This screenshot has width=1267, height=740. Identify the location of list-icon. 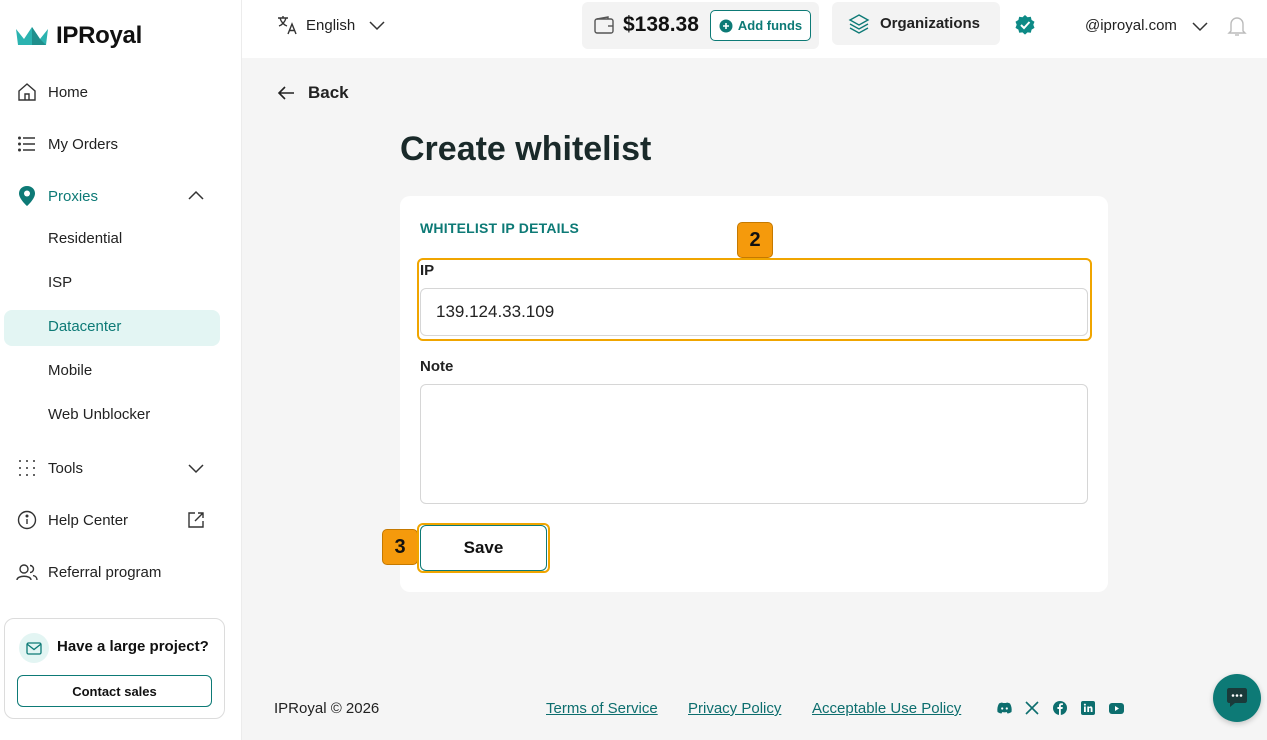
(27, 144).